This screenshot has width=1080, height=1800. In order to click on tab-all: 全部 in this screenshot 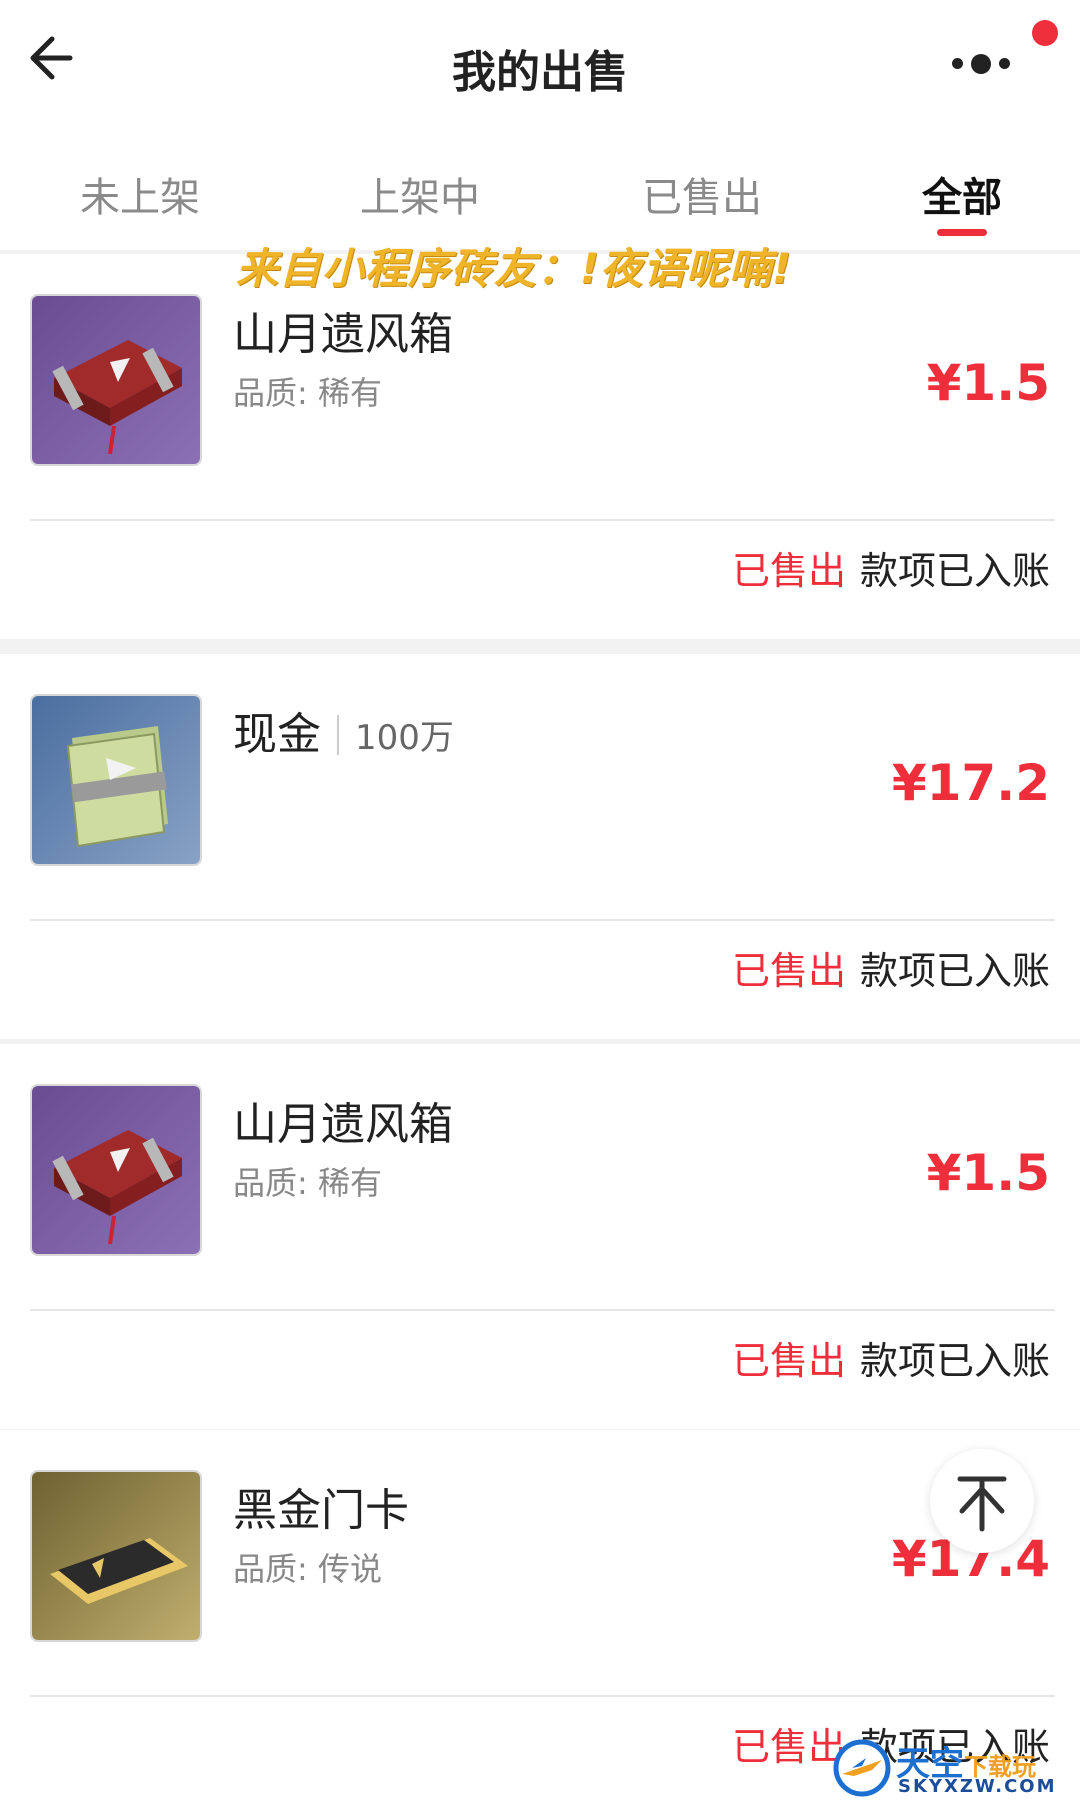, I will do `click(962, 194)`.